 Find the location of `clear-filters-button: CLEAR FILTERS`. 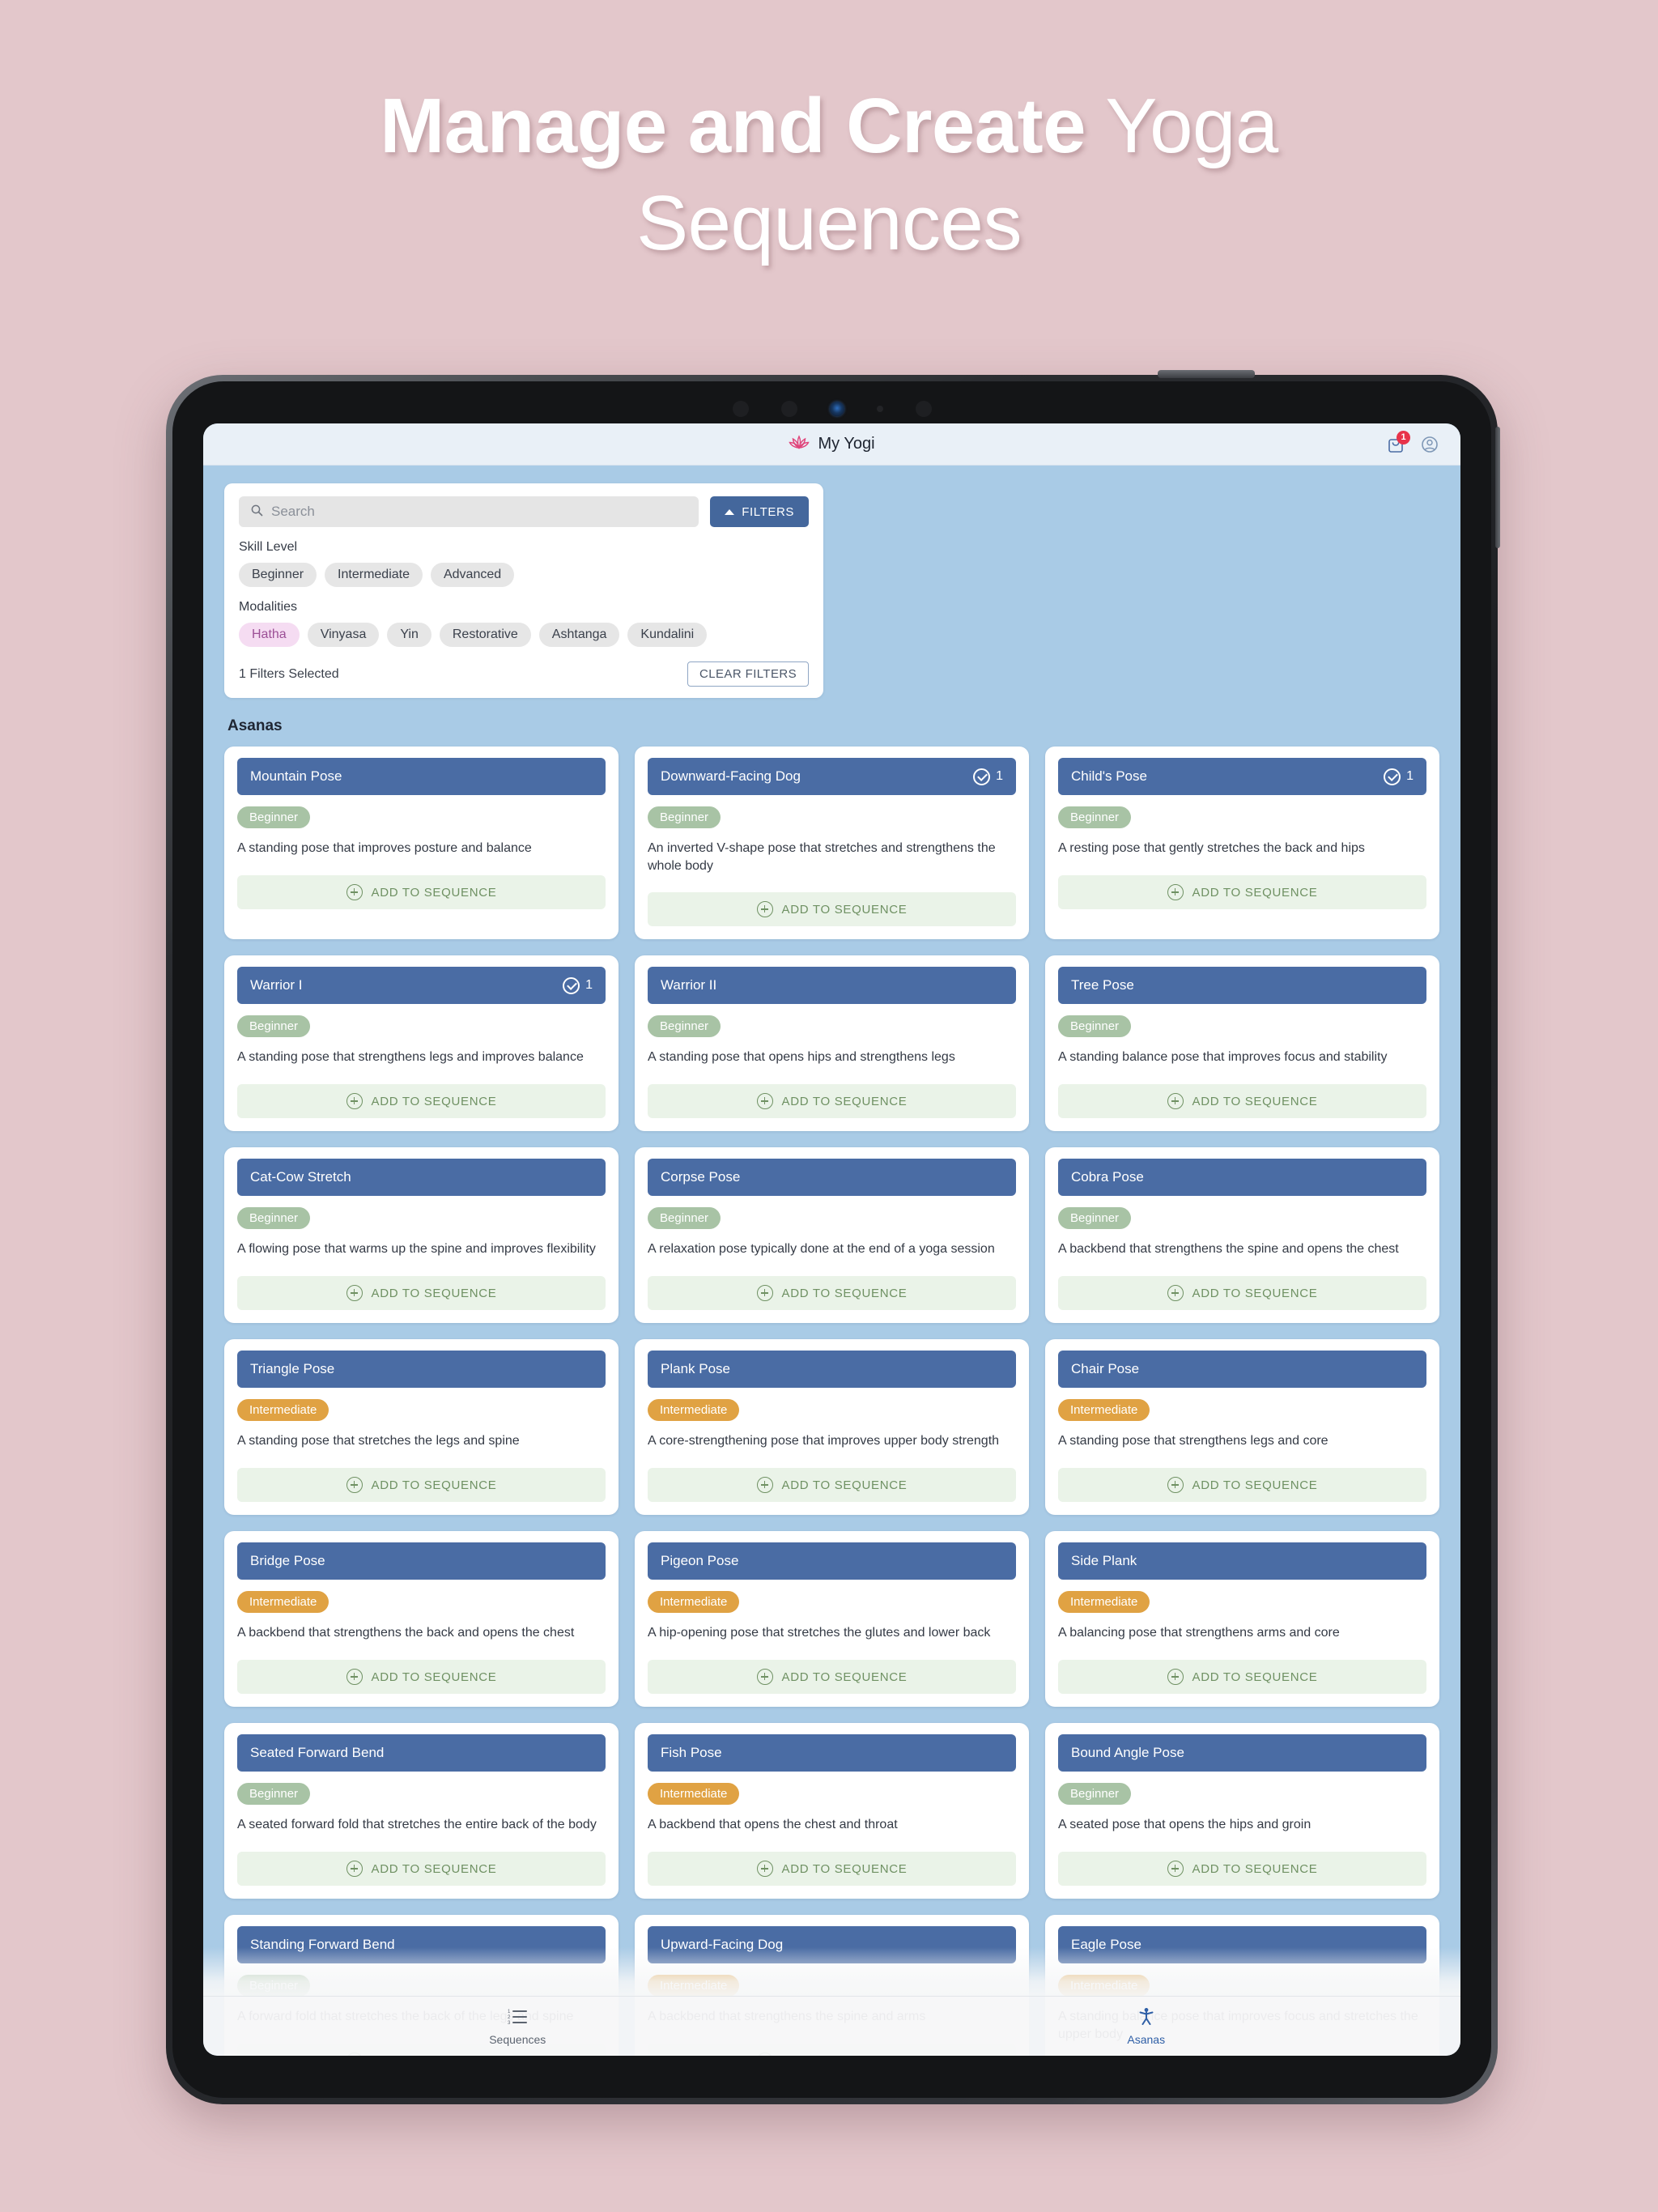

clear-filters-button: CLEAR FILTERS is located at coordinates (748, 674).